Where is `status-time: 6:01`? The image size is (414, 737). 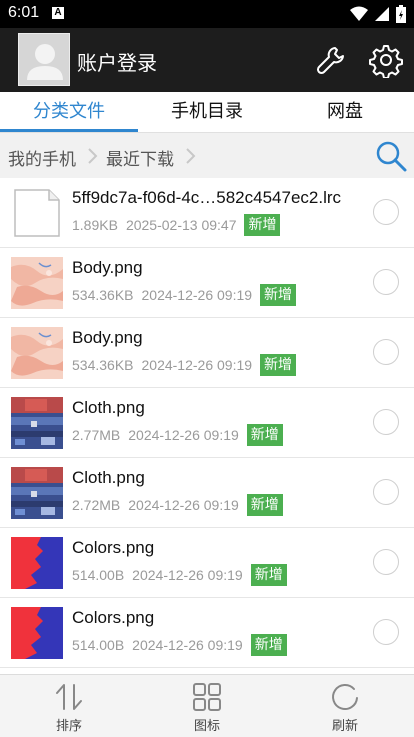 status-time: 6:01 is located at coordinates (24, 12).